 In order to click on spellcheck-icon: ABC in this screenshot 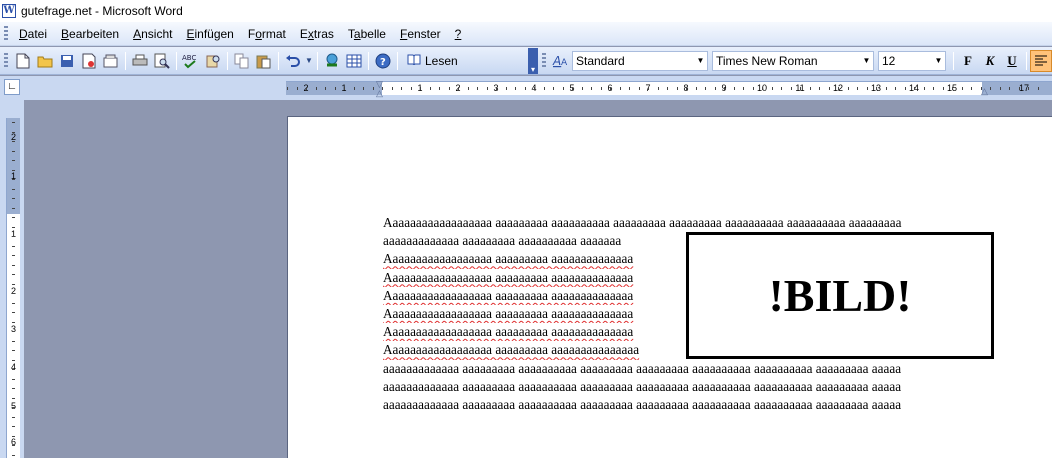, I will do `click(191, 61)`.